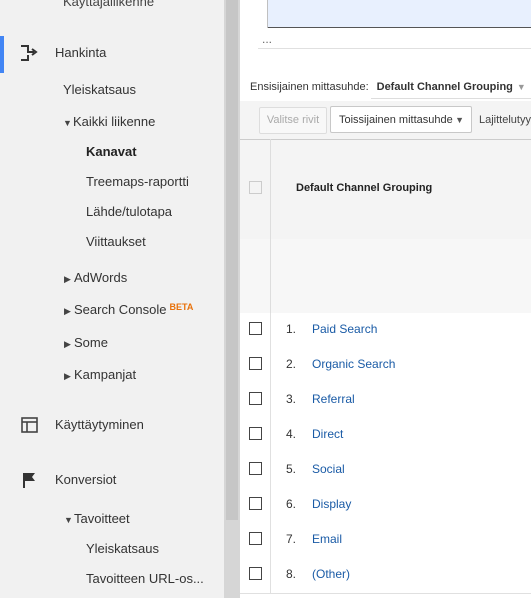 Image resolution: width=531 pixels, height=598 pixels. What do you see at coordinates (86, 479) in the screenshot?
I see `sidebar-section-label: Konversiot` at bounding box center [86, 479].